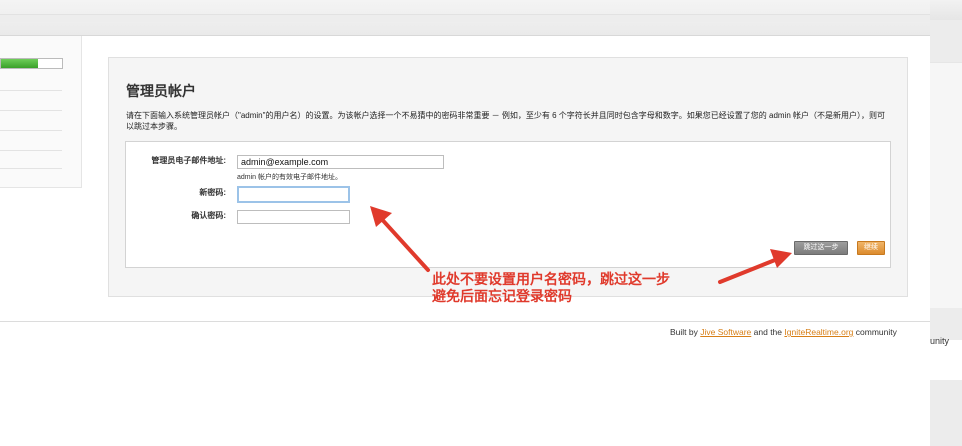 This screenshot has width=962, height=446. What do you see at coordinates (400, 239) in the screenshot?
I see `arrow-to-password-icon` at bounding box center [400, 239].